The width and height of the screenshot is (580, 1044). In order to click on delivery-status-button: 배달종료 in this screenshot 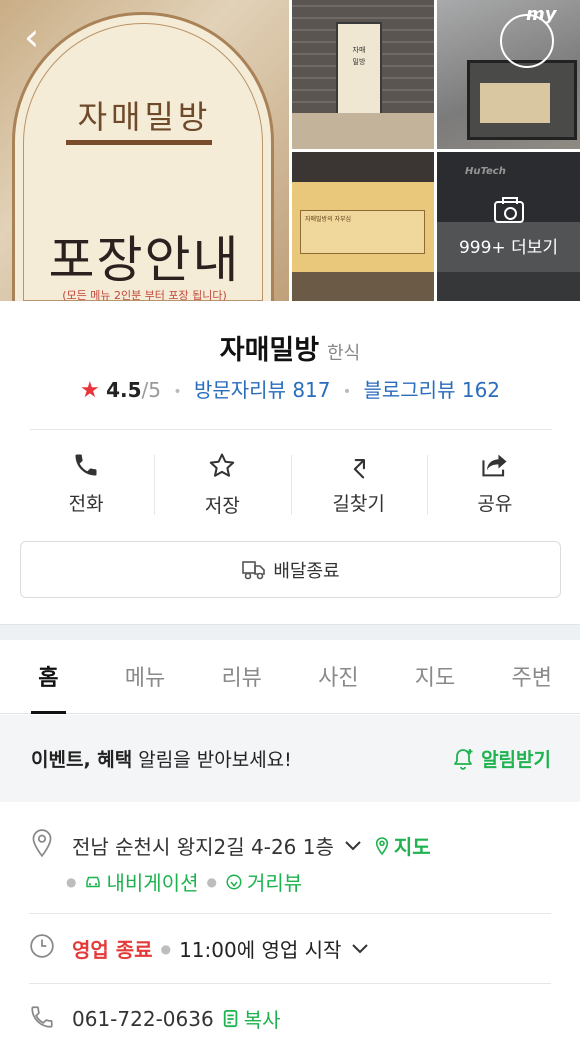, I will do `click(290, 569)`.